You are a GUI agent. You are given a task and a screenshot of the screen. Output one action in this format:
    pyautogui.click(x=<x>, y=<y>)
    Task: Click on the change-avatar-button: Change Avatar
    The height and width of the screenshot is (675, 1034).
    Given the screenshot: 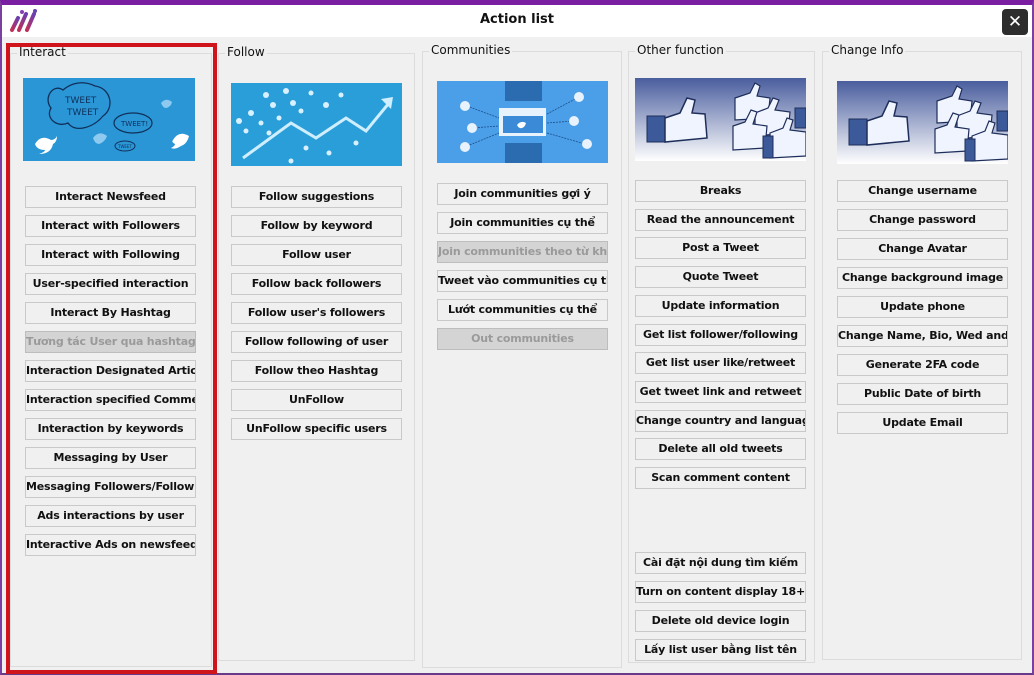 What is the action you would take?
    pyautogui.click(x=922, y=249)
    